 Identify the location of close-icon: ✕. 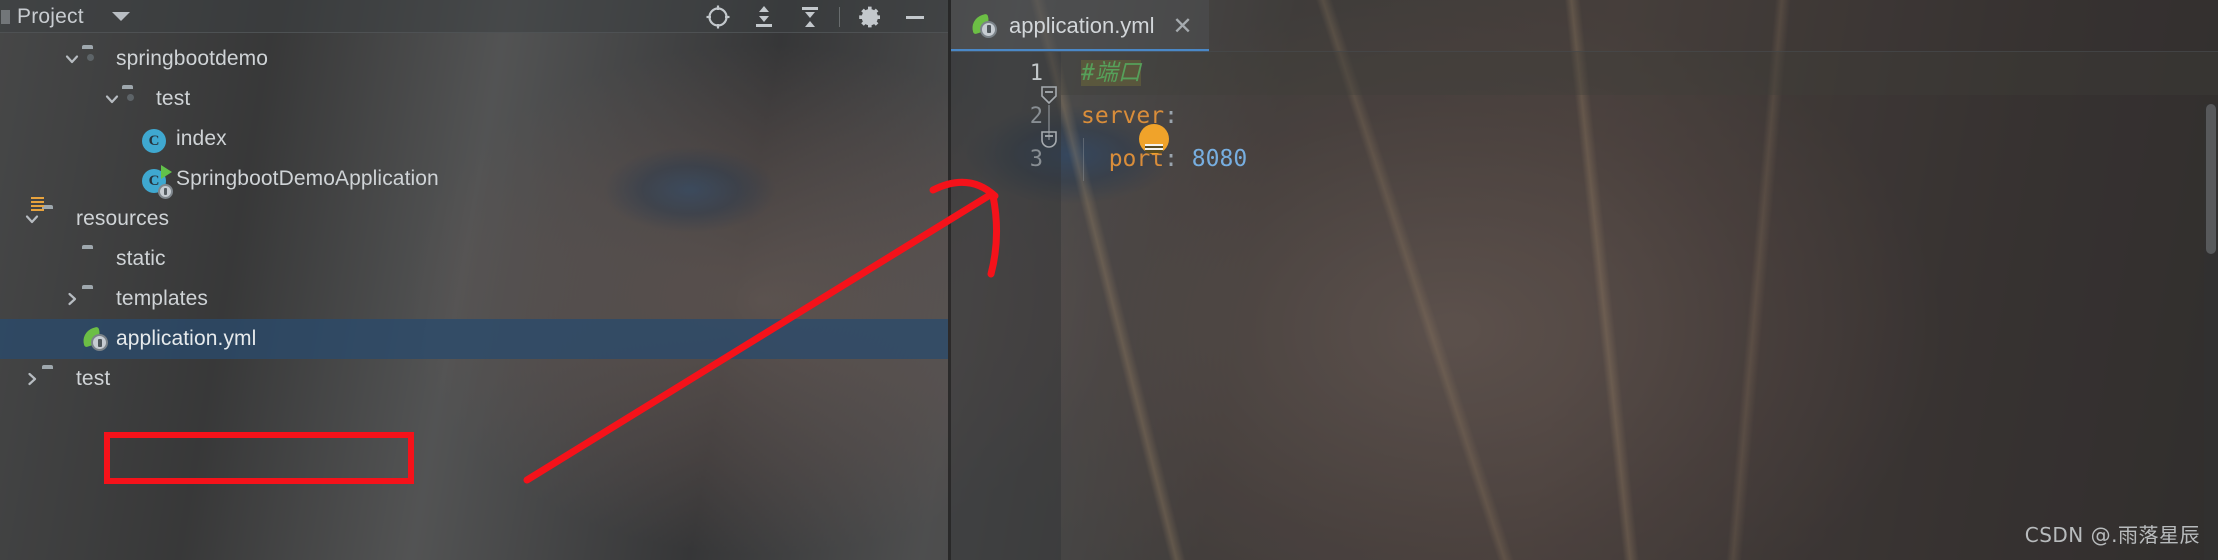
(1183, 26).